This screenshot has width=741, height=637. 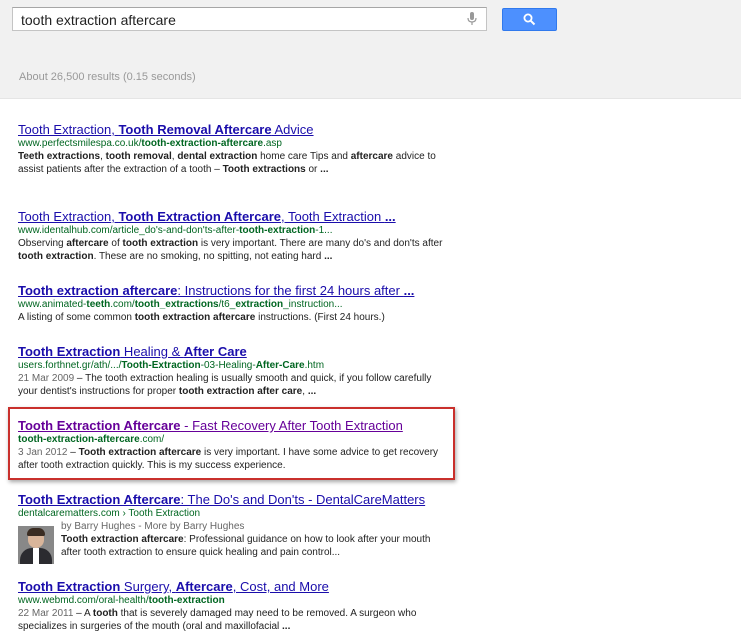 I want to click on text-run: or, so click(x=313, y=169).